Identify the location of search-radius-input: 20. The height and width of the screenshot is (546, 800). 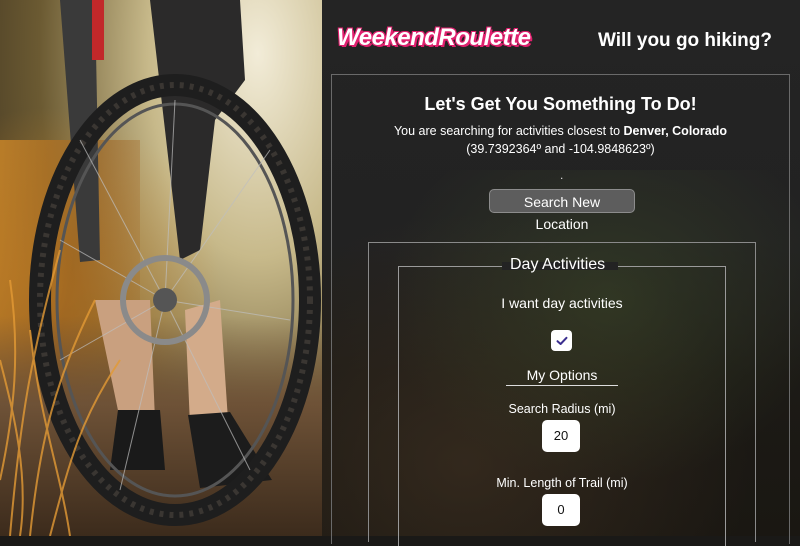
(561, 436).